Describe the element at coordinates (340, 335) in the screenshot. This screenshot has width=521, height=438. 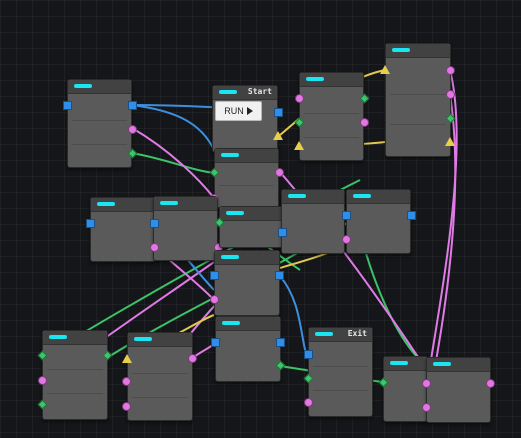
I see `node-header: Exit` at that location.